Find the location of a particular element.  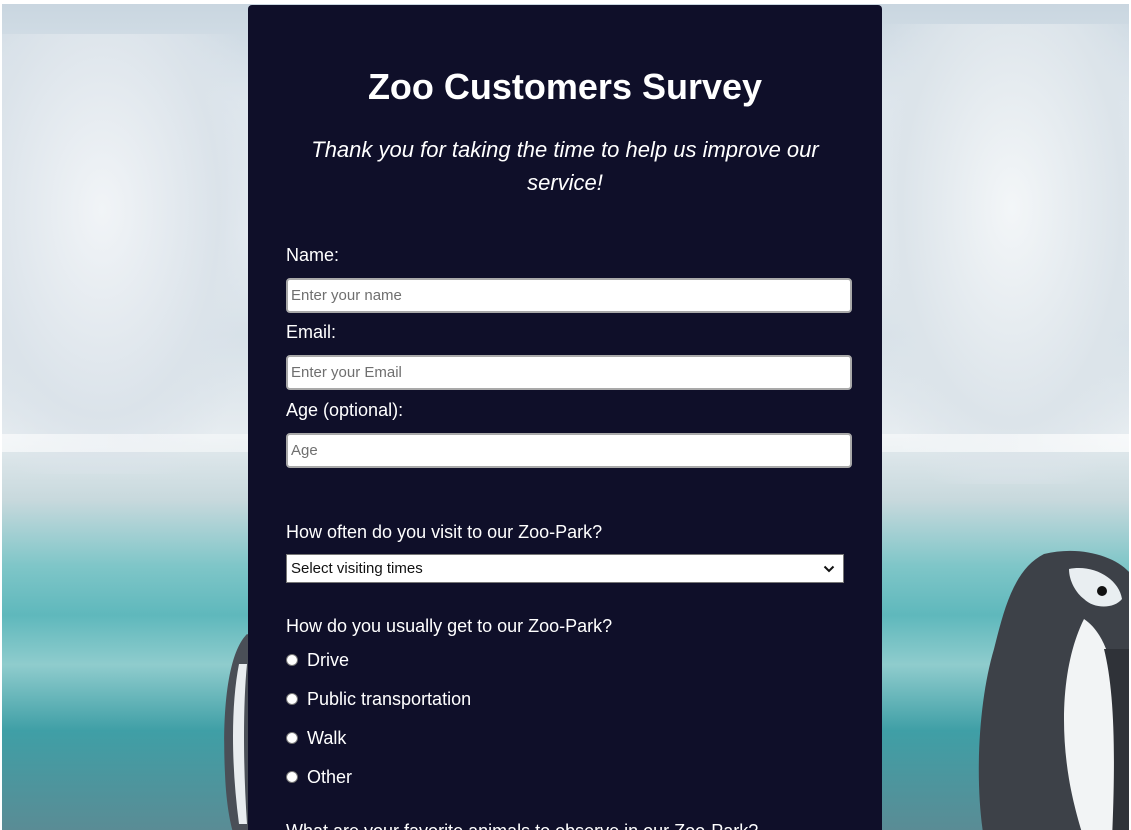

transport-option-walk: Walk is located at coordinates (316, 738).